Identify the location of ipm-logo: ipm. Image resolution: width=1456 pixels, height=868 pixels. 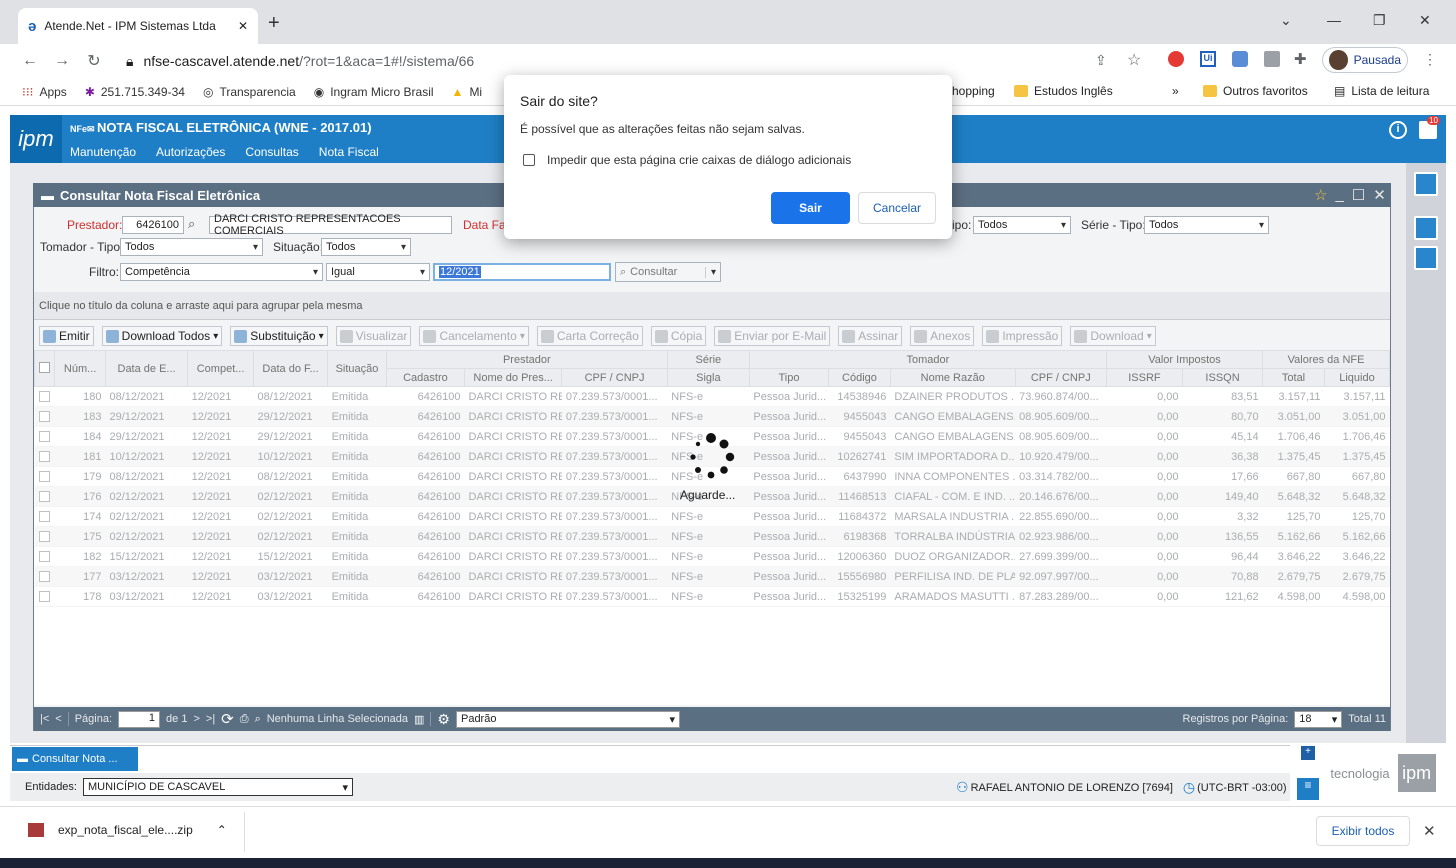
(36, 139).